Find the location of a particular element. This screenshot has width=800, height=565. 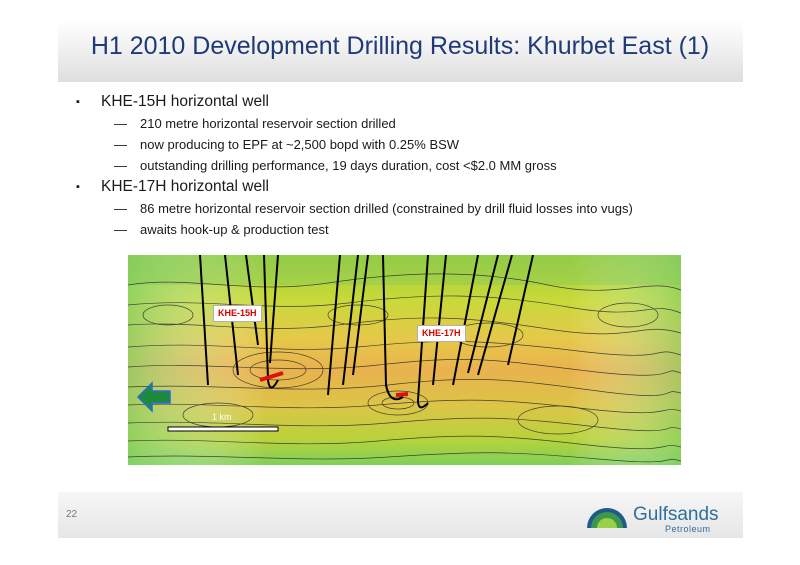

bullet-text: KHE-17H horizontal well is located at coordinates (185, 186).